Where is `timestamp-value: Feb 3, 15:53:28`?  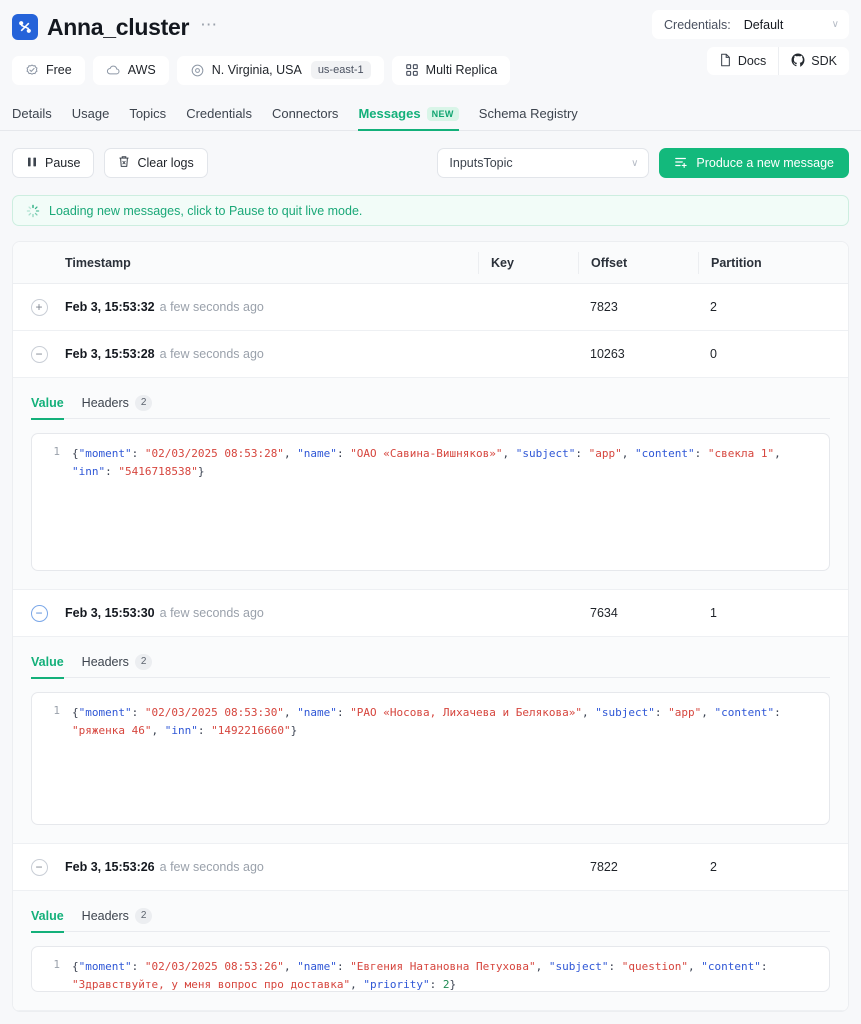 timestamp-value: Feb 3, 15:53:28 is located at coordinates (110, 354).